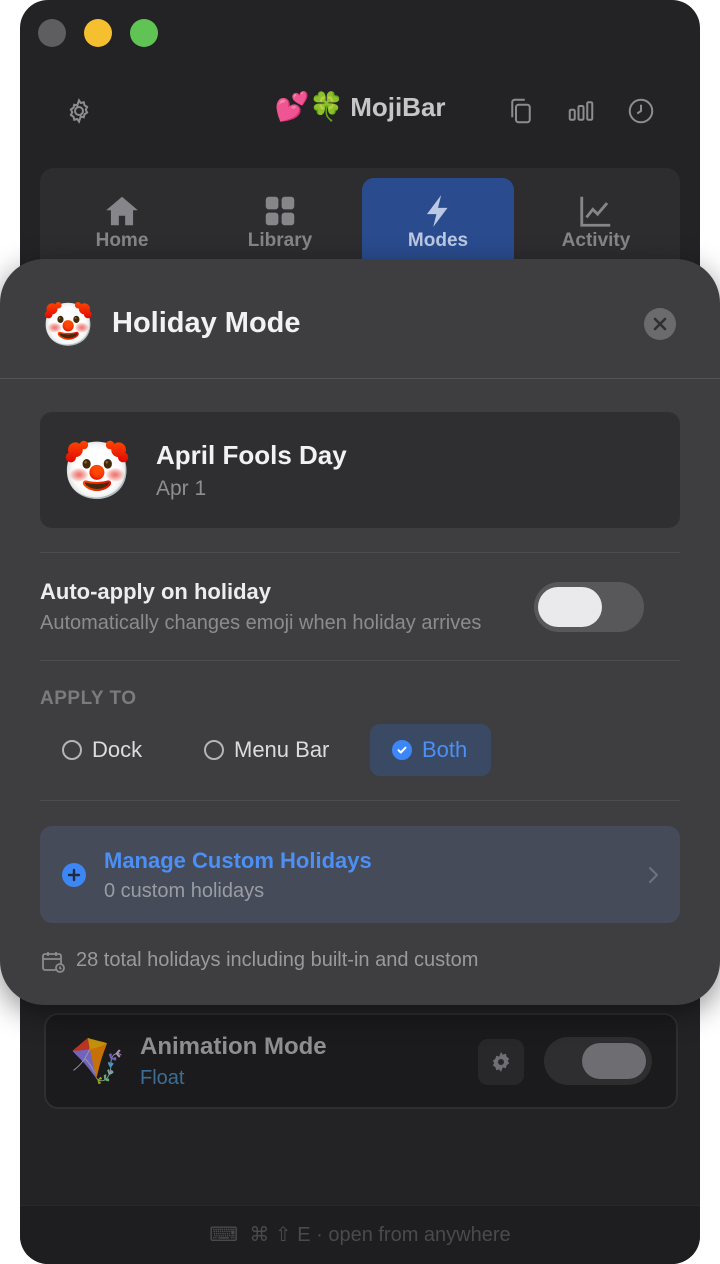 This screenshot has width=720, height=1264. I want to click on gear-icon, so click(501, 1062).